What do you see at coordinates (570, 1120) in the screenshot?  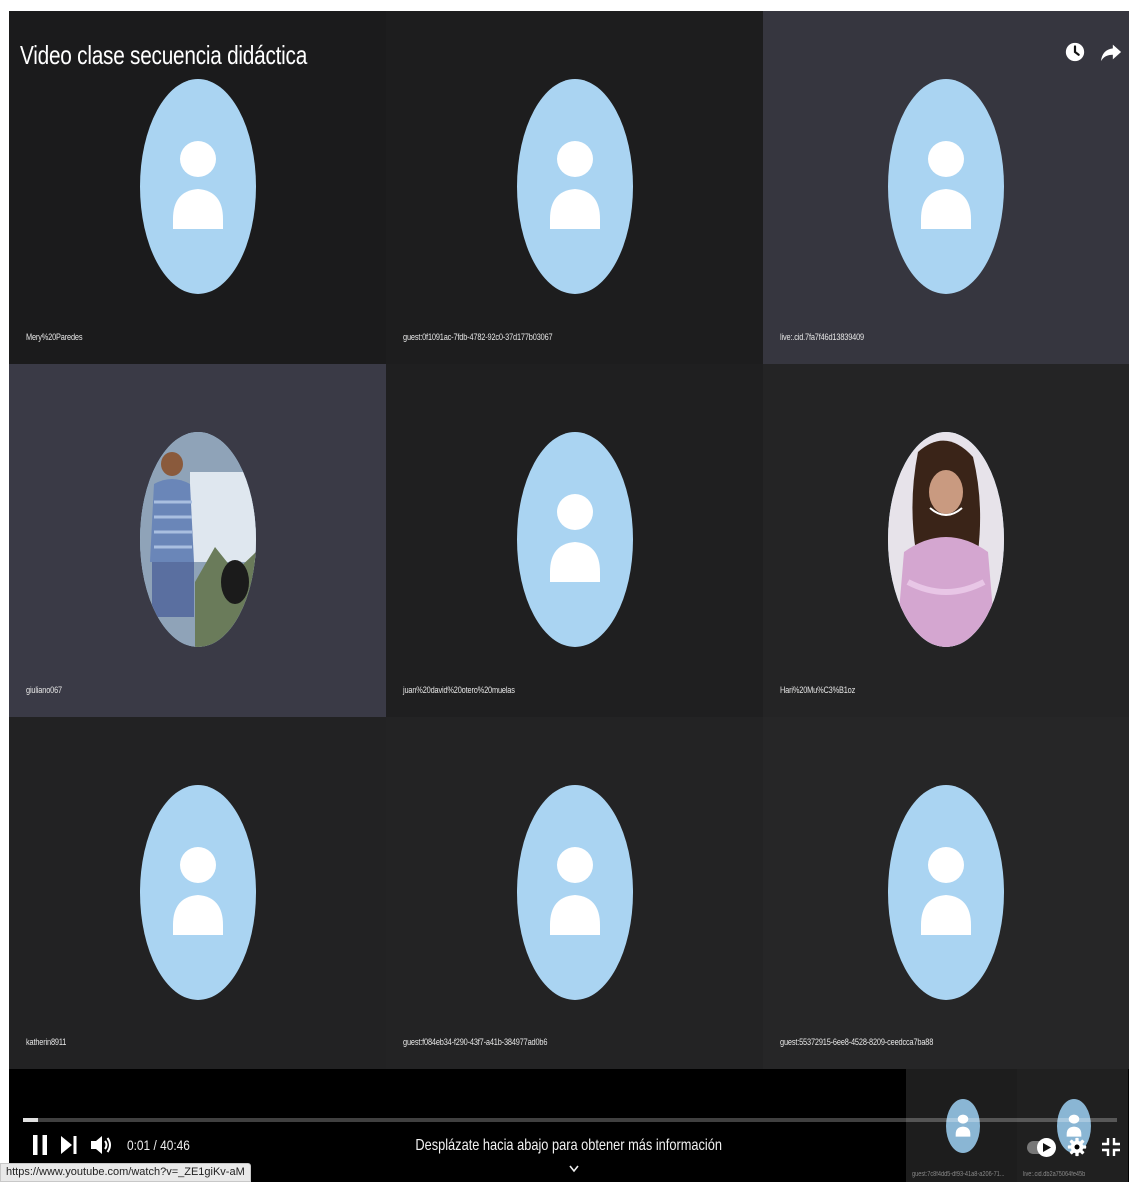 I see `progress-bar` at bounding box center [570, 1120].